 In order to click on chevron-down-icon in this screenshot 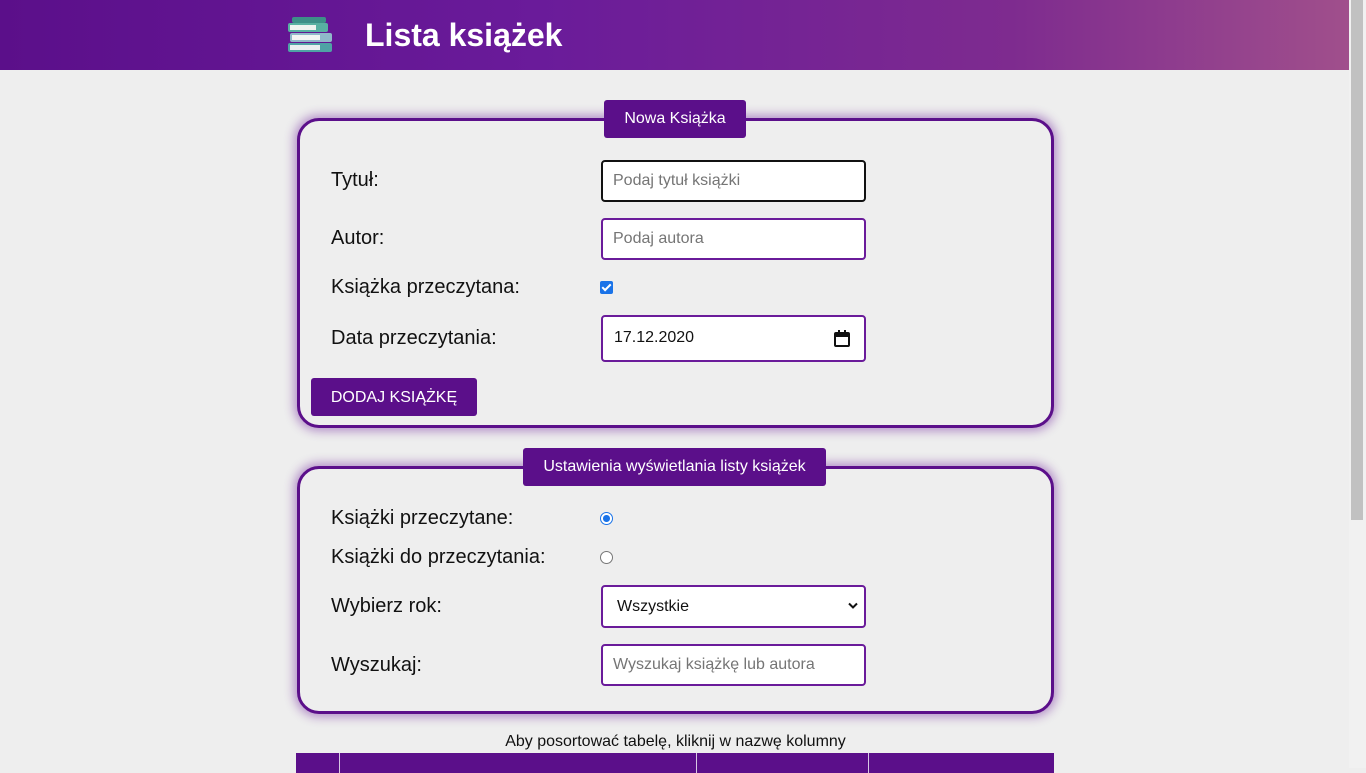, I will do `click(853, 605)`.